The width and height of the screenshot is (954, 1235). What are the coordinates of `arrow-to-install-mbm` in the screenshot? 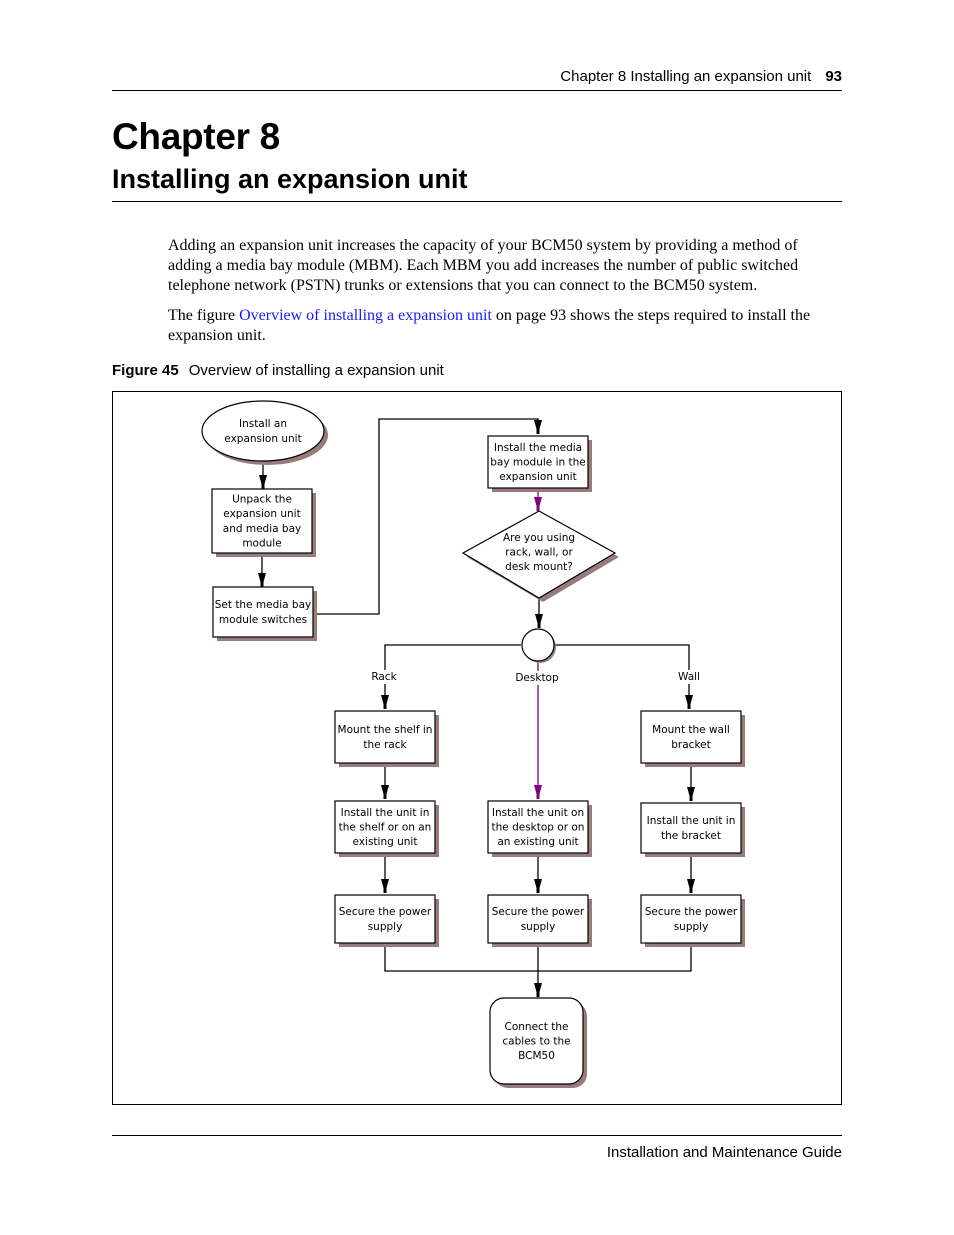 It's located at (538, 427).